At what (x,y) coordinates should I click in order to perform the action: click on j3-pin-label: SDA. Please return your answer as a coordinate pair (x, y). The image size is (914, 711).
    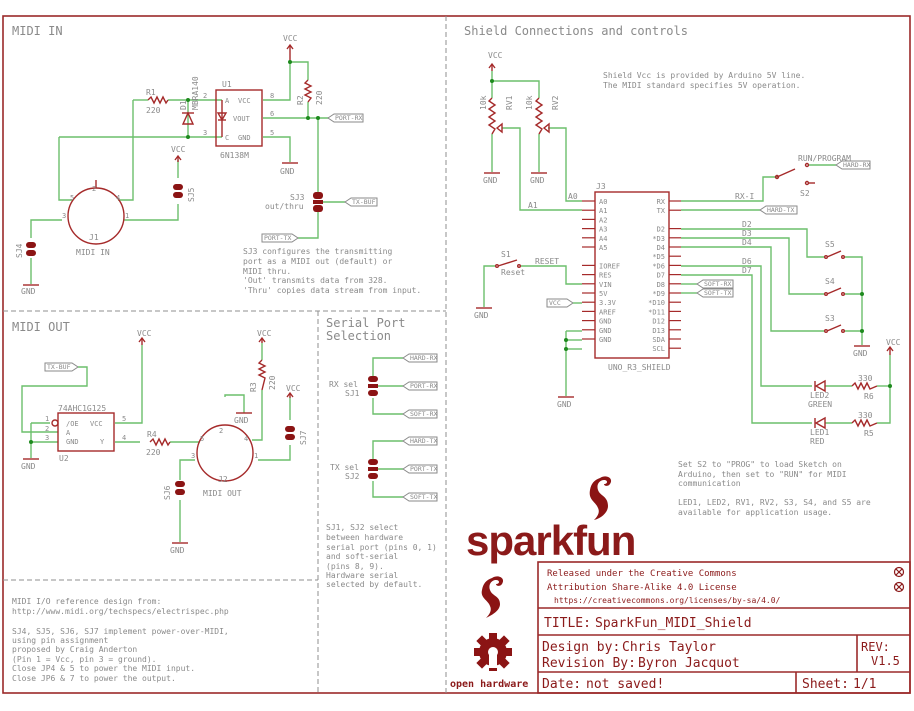
    Looking at the image, I should click on (658, 340).